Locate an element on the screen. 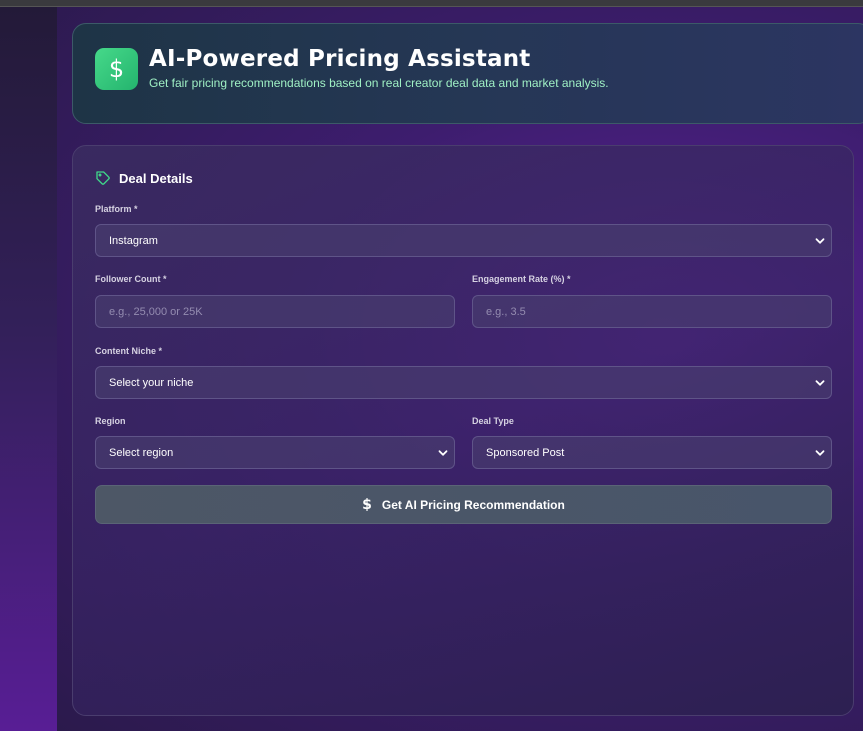 The height and width of the screenshot is (731, 863). platform-value: Instagram is located at coordinates (133, 240).